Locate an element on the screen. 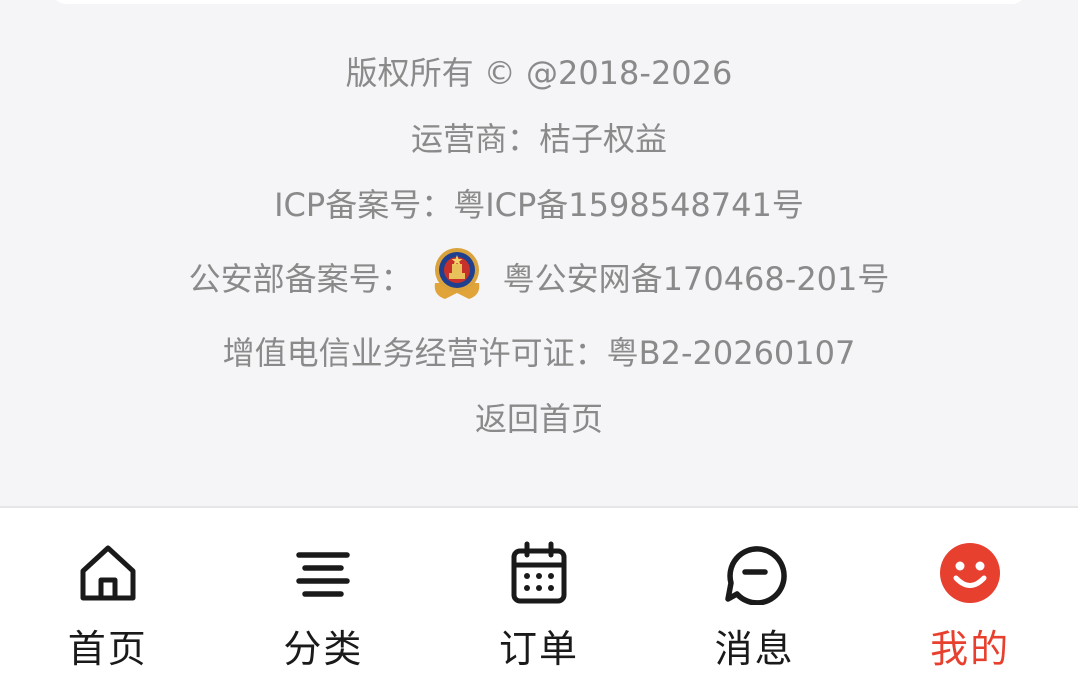  copyright-text: 版权所有 © @2018-2026 is located at coordinates (539, 73).